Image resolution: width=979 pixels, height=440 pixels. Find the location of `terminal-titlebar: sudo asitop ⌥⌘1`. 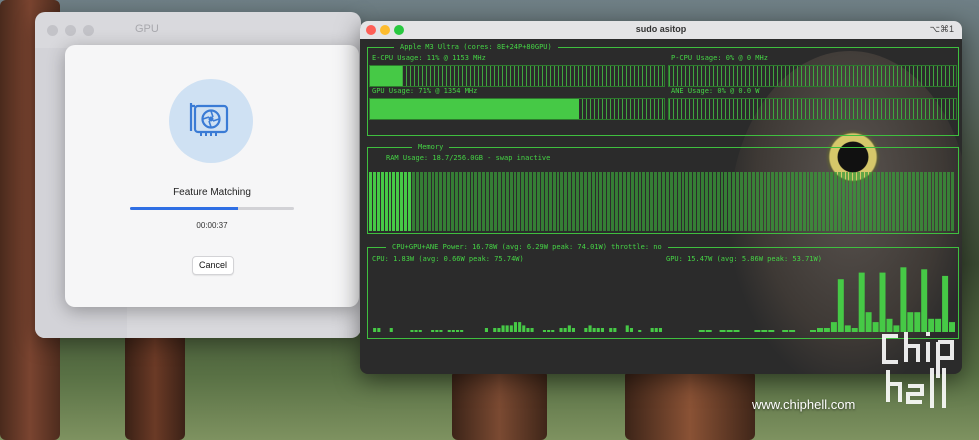

terminal-titlebar: sudo asitop ⌥⌘1 is located at coordinates (661, 30).